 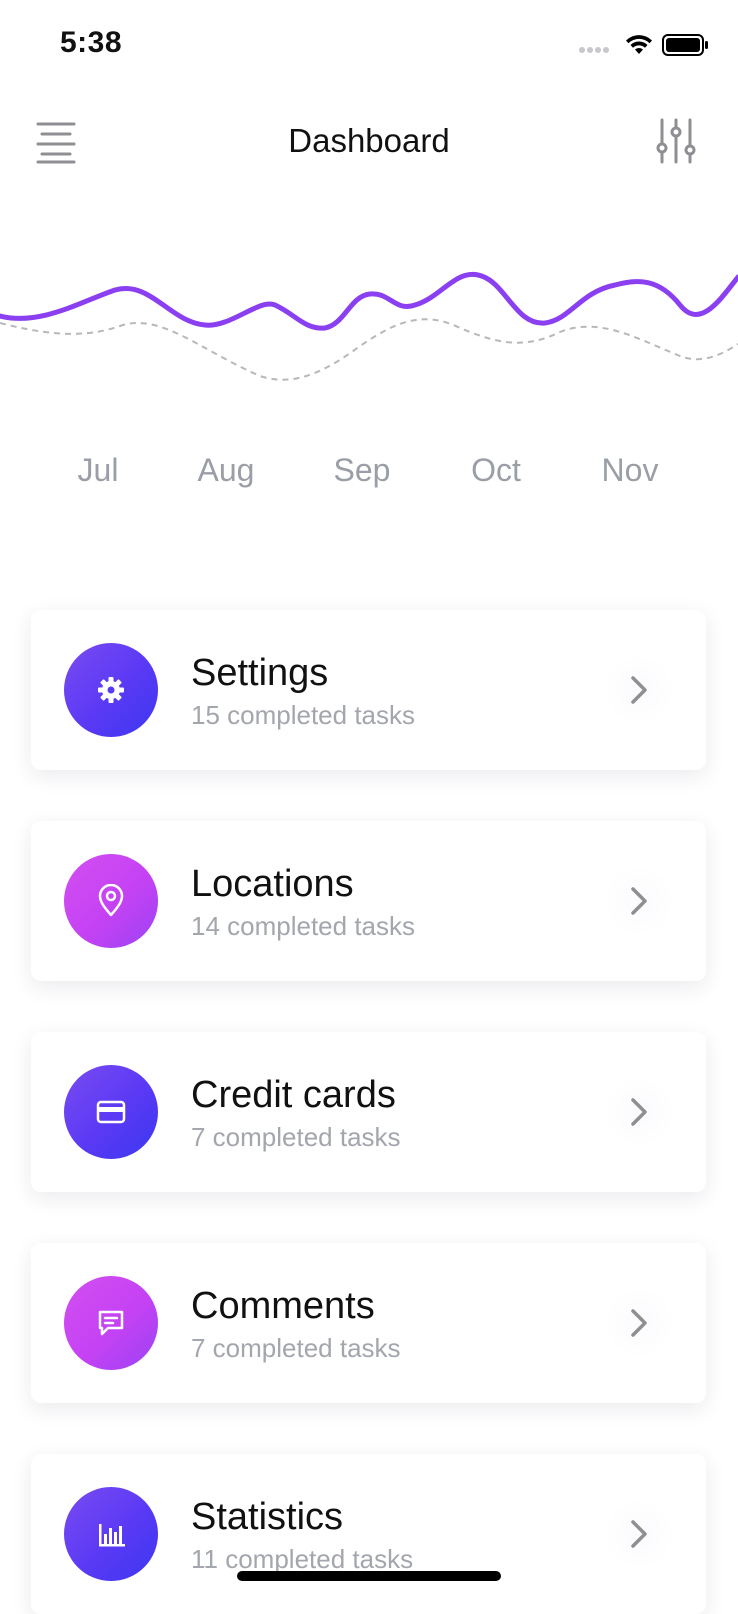 What do you see at coordinates (594, 50) in the screenshot?
I see `signal-icon` at bounding box center [594, 50].